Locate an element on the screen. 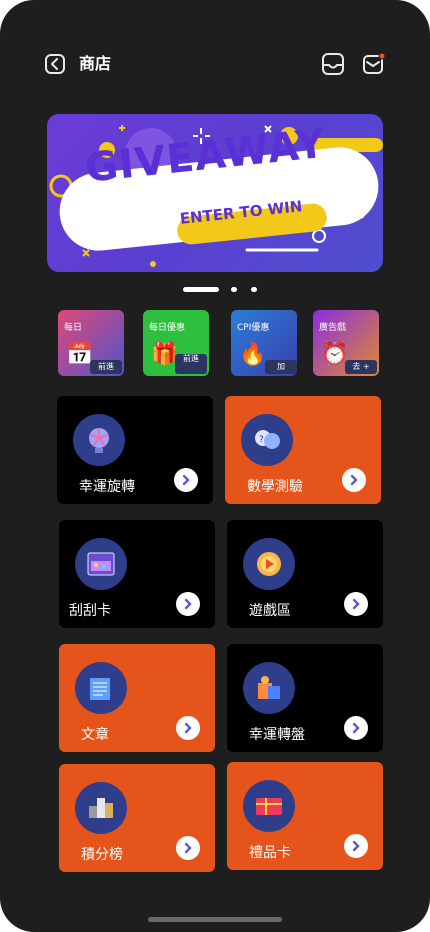 The height and width of the screenshot is (932, 430). card-label: 遊戲區 is located at coordinates (270, 611).